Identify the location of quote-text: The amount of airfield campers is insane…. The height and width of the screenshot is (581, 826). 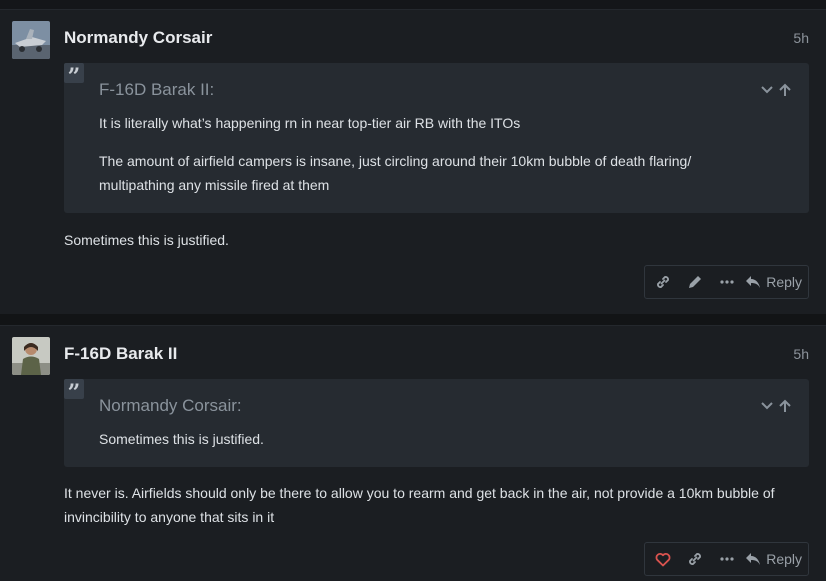
(395, 161).